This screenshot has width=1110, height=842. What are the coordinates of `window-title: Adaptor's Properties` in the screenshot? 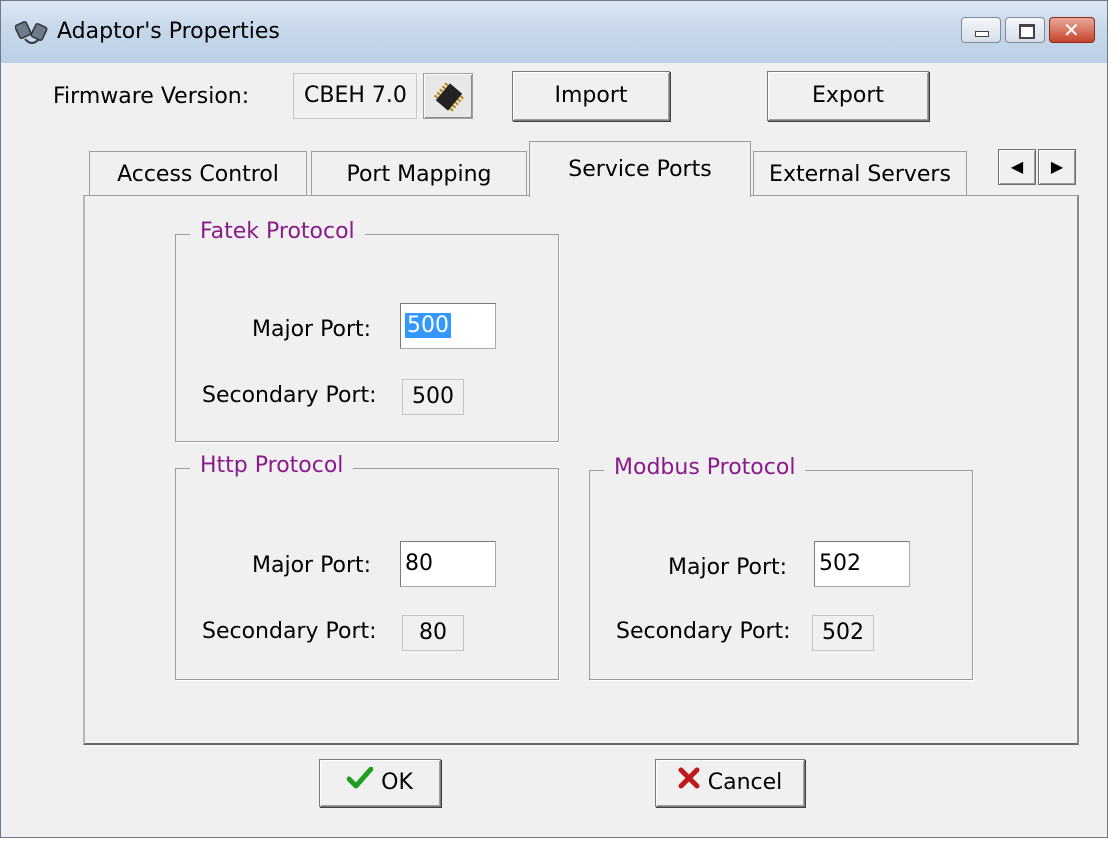 It's located at (168, 31).